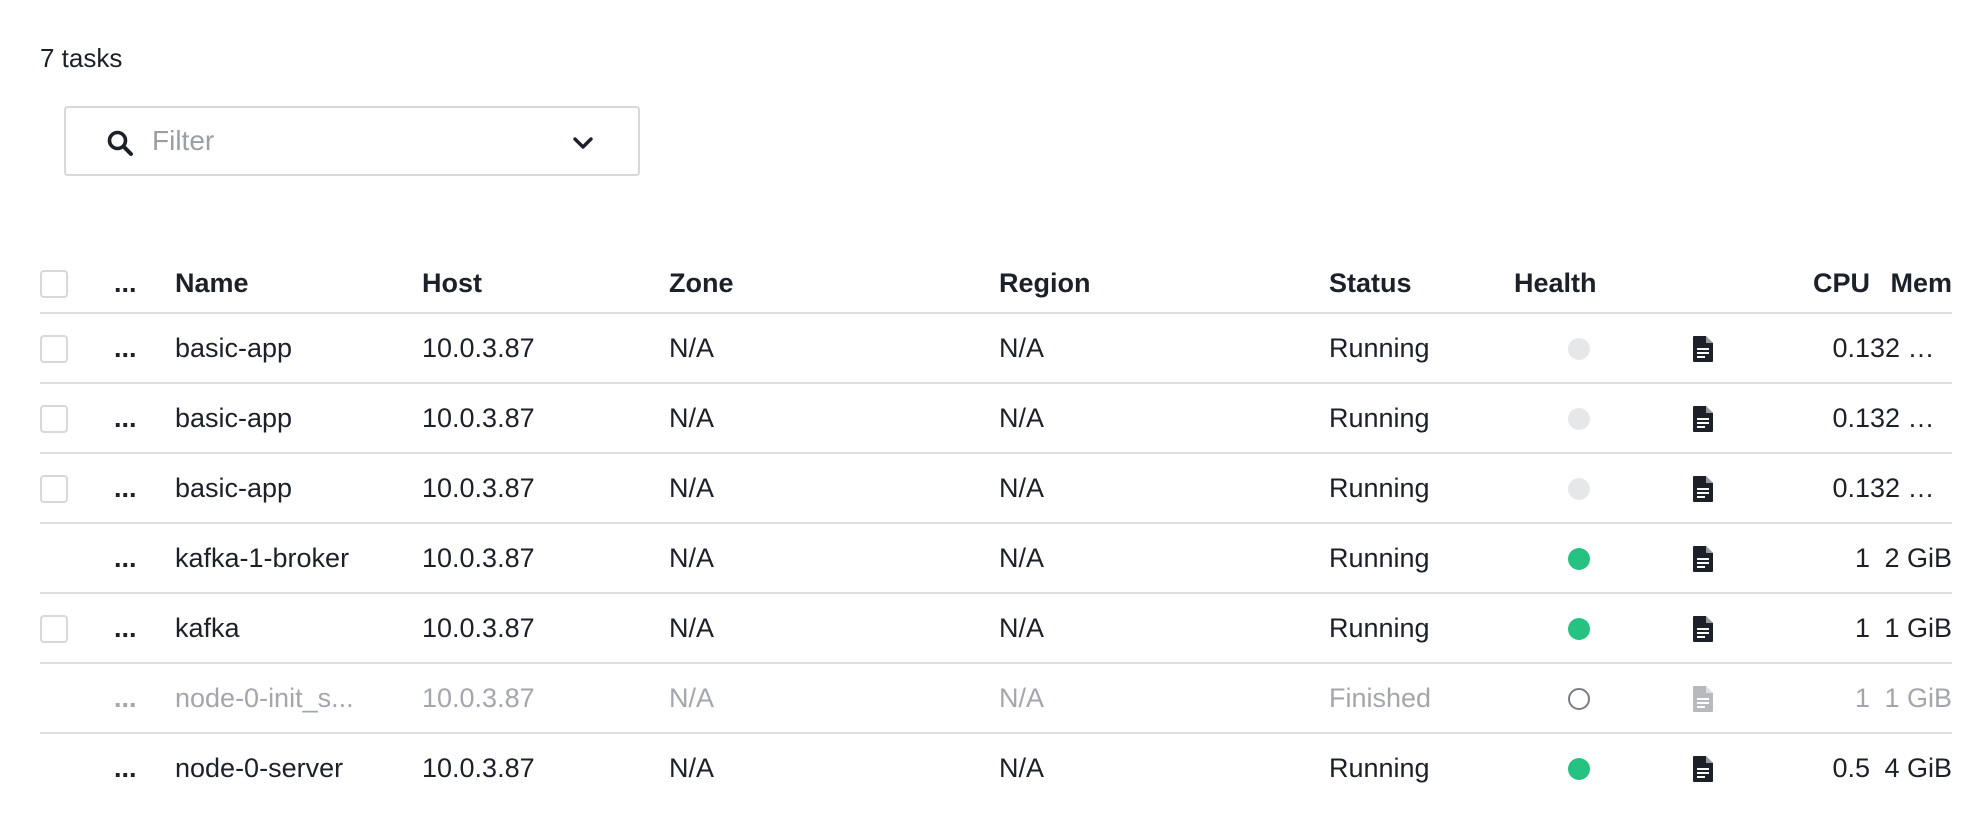 The image size is (1972, 816). Describe the element at coordinates (1918, 767) in the screenshot. I see `task-mem: 4 GiB` at that location.